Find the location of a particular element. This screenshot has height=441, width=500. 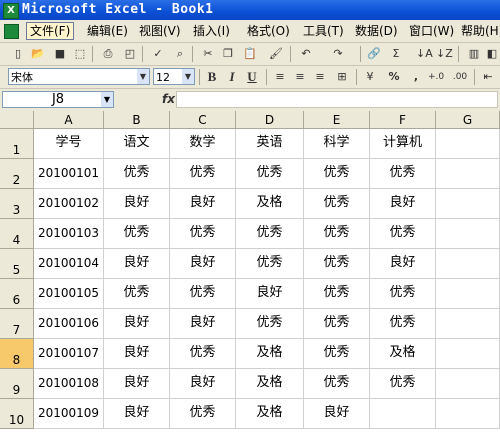

save-icon: ■ is located at coordinates (60, 54).